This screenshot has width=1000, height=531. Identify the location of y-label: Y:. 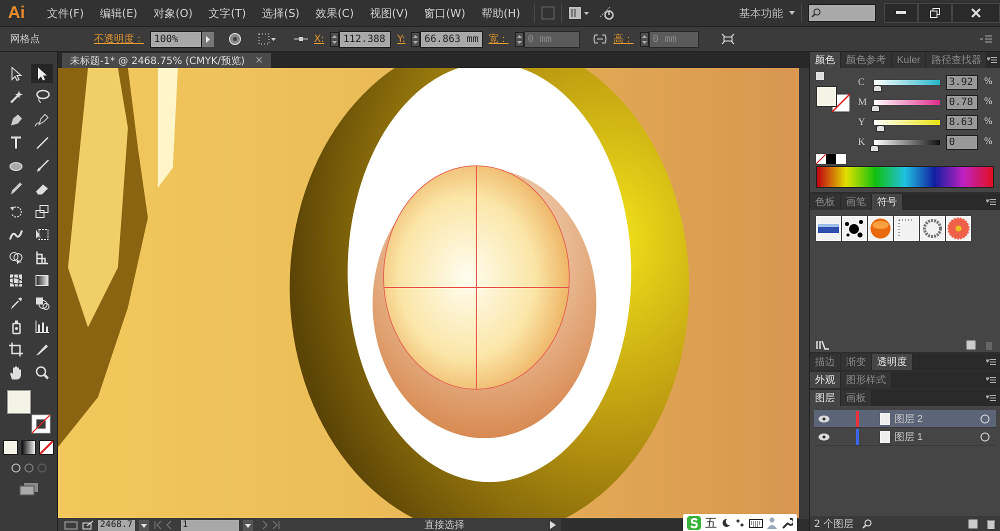
(401, 39).